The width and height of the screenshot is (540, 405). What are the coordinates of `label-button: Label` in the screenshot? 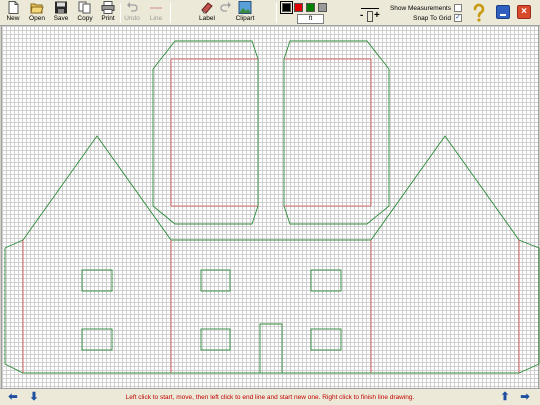 It's located at (207, 13).